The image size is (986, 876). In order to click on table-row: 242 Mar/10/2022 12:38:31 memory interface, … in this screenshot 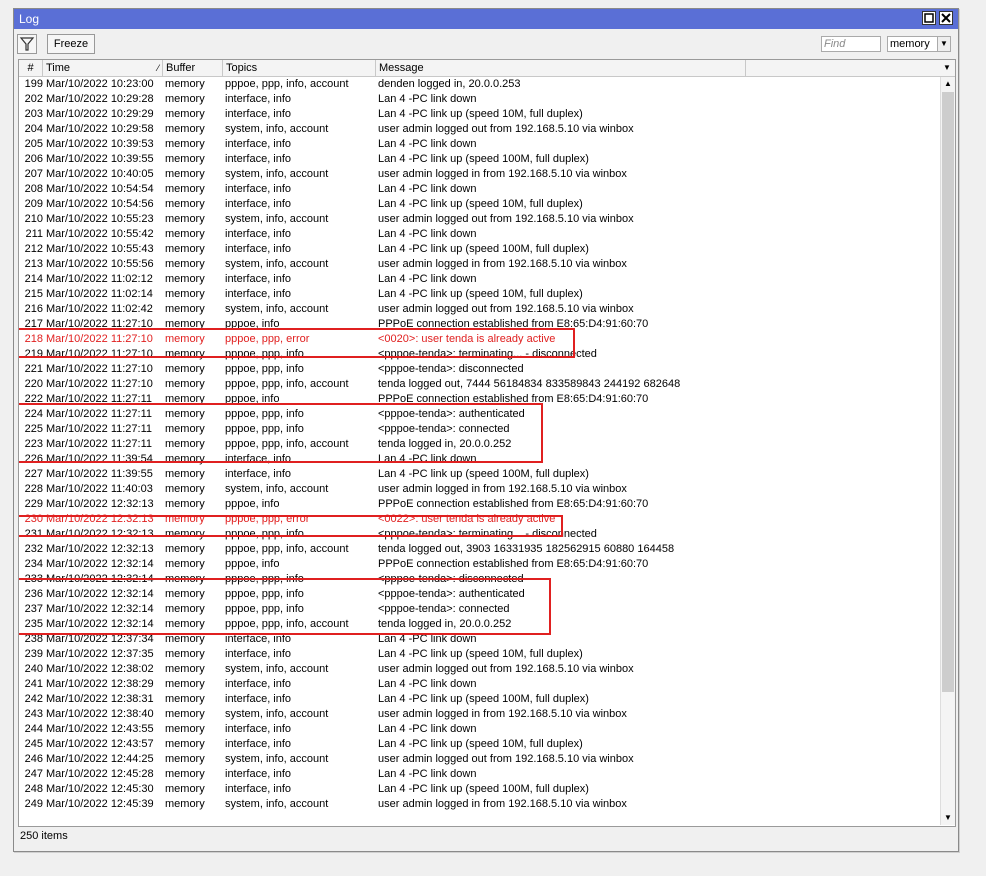, I will do `click(479, 699)`.